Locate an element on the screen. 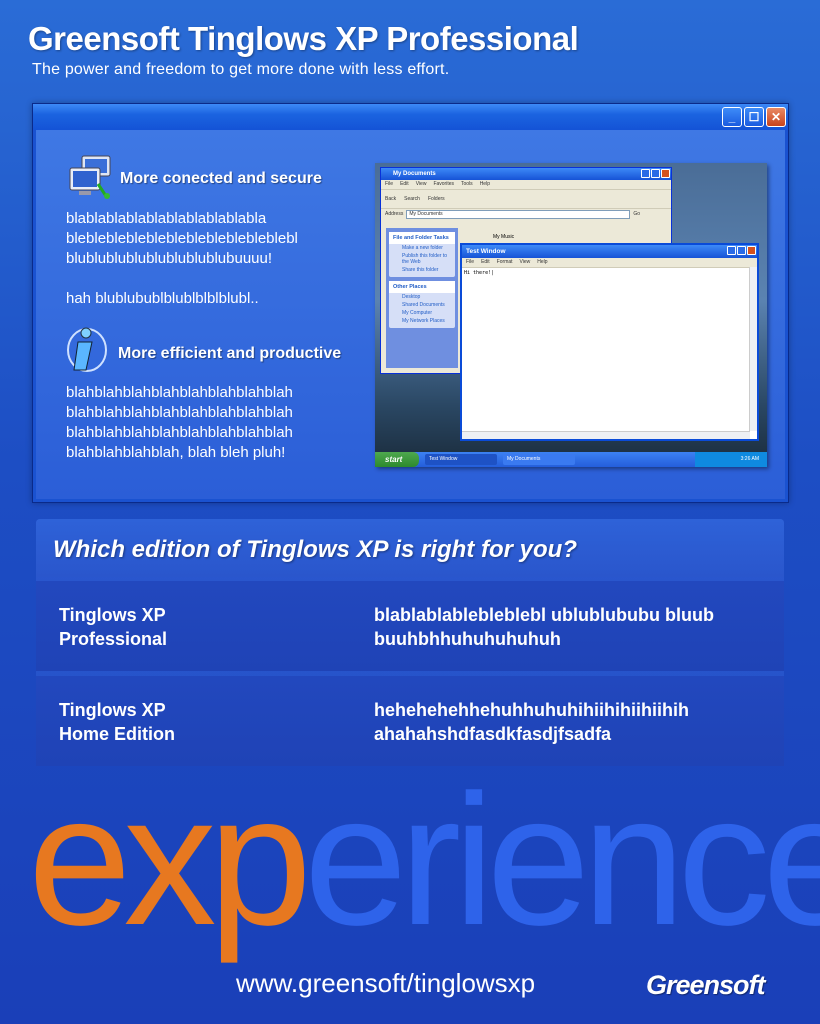  vertical-scrollbar is located at coordinates (753, 349).